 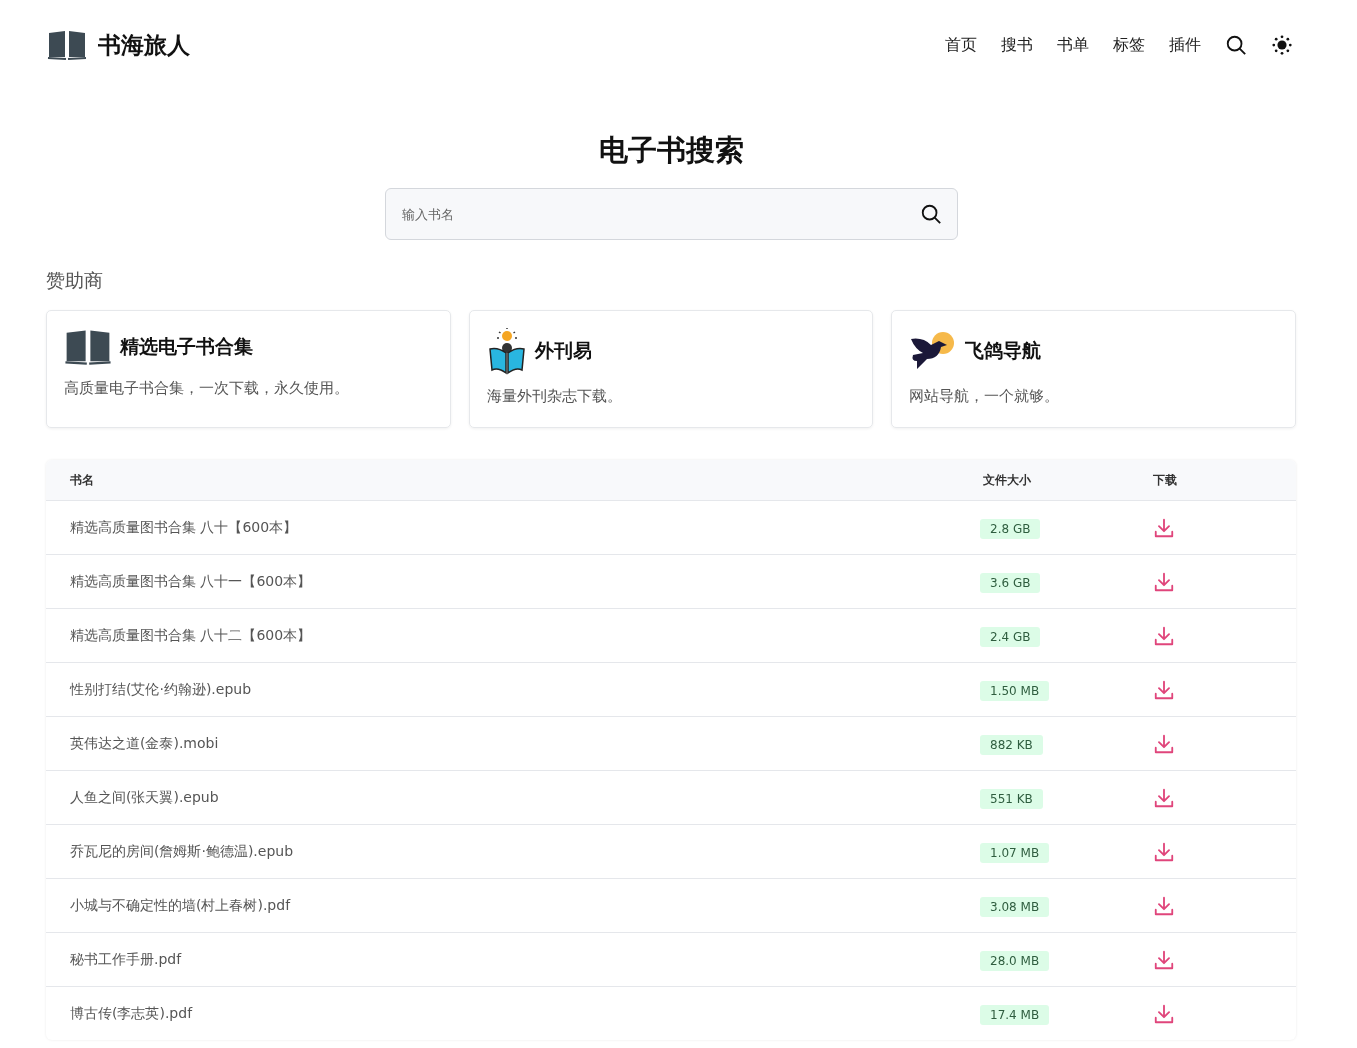 What do you see at coordinates (1282, 45) in the screenshot?
I see `sun-icon` at bounding box center [1282, 45].